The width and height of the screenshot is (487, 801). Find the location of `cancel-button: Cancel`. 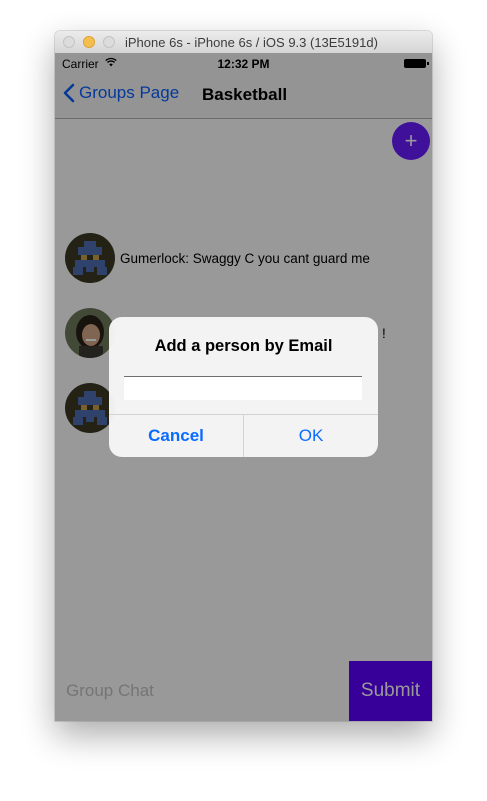

cancel-button: Cancel is located at coordinates (176, 436).